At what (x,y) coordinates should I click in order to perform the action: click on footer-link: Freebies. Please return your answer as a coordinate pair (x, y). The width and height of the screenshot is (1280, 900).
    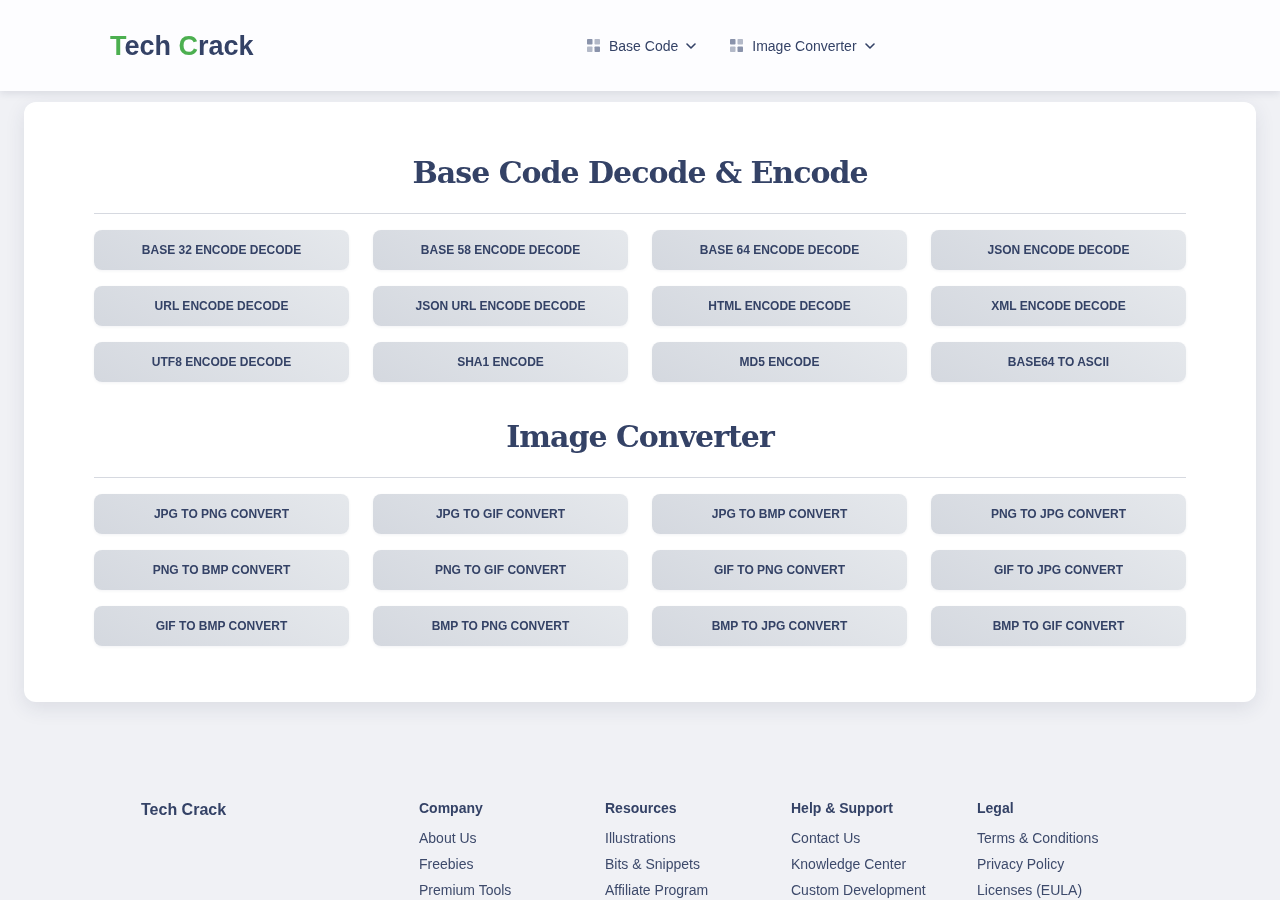
    Looking at the image, I should click on (446, 864).